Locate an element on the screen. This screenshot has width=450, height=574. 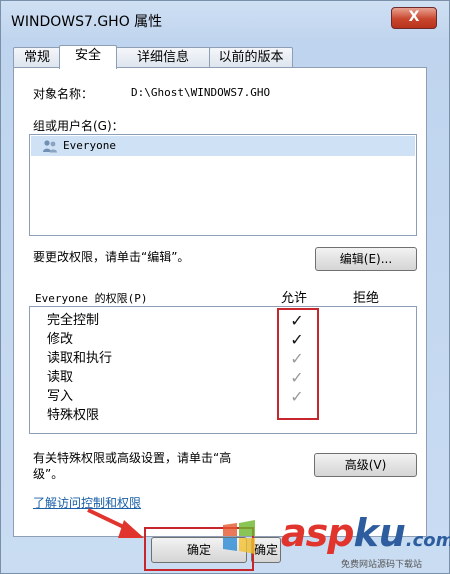
watermark-asp: asp is located at coordinates (317, 533).